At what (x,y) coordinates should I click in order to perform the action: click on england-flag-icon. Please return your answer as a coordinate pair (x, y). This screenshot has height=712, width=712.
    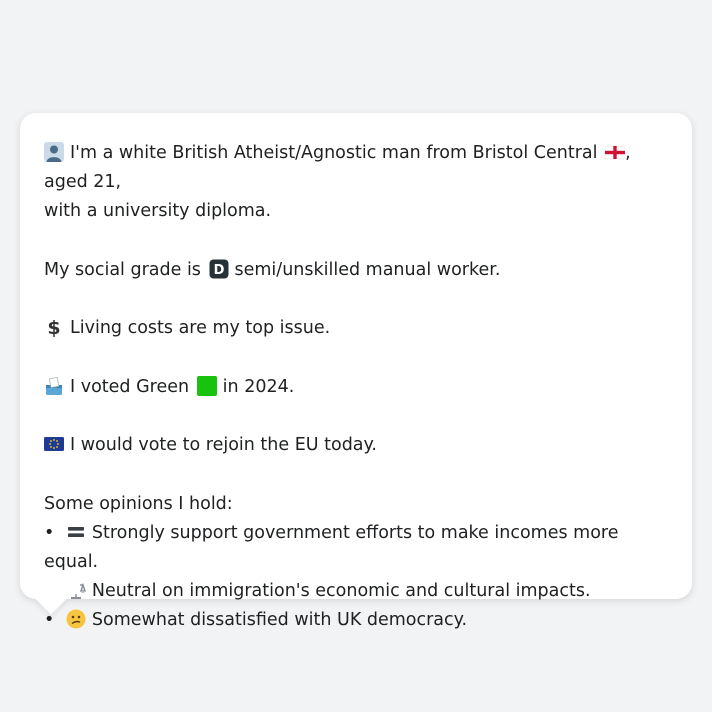
    Looking at the image, I should click on (615, 152).